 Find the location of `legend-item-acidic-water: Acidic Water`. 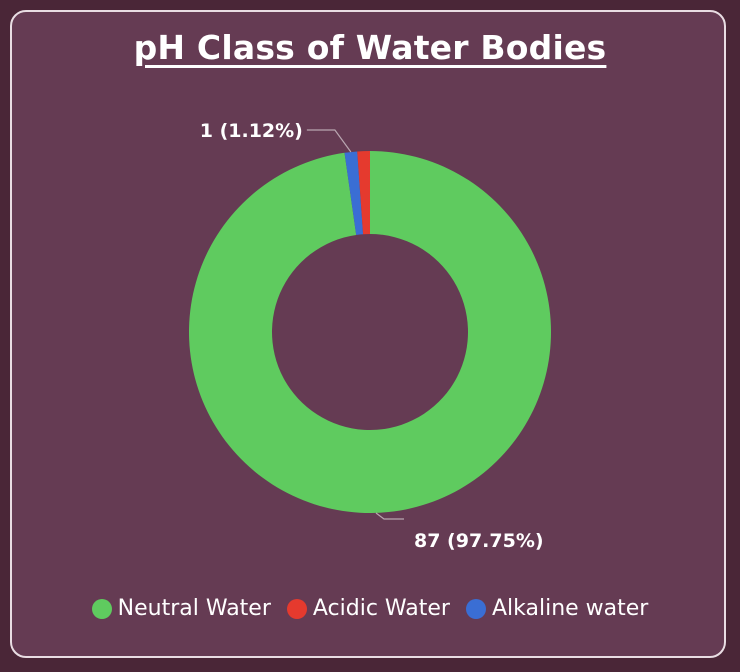

legend-item-acidic-water: Acidic Water is located at coordinates (368, 608).